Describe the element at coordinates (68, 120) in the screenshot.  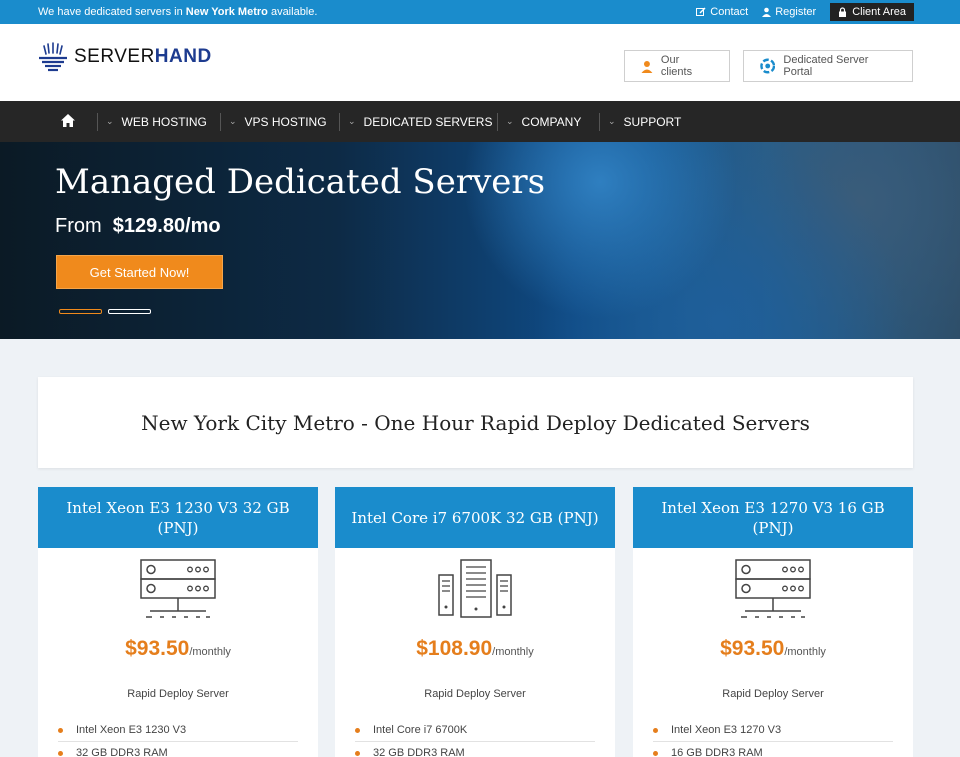
I see `home-icon` at that location.